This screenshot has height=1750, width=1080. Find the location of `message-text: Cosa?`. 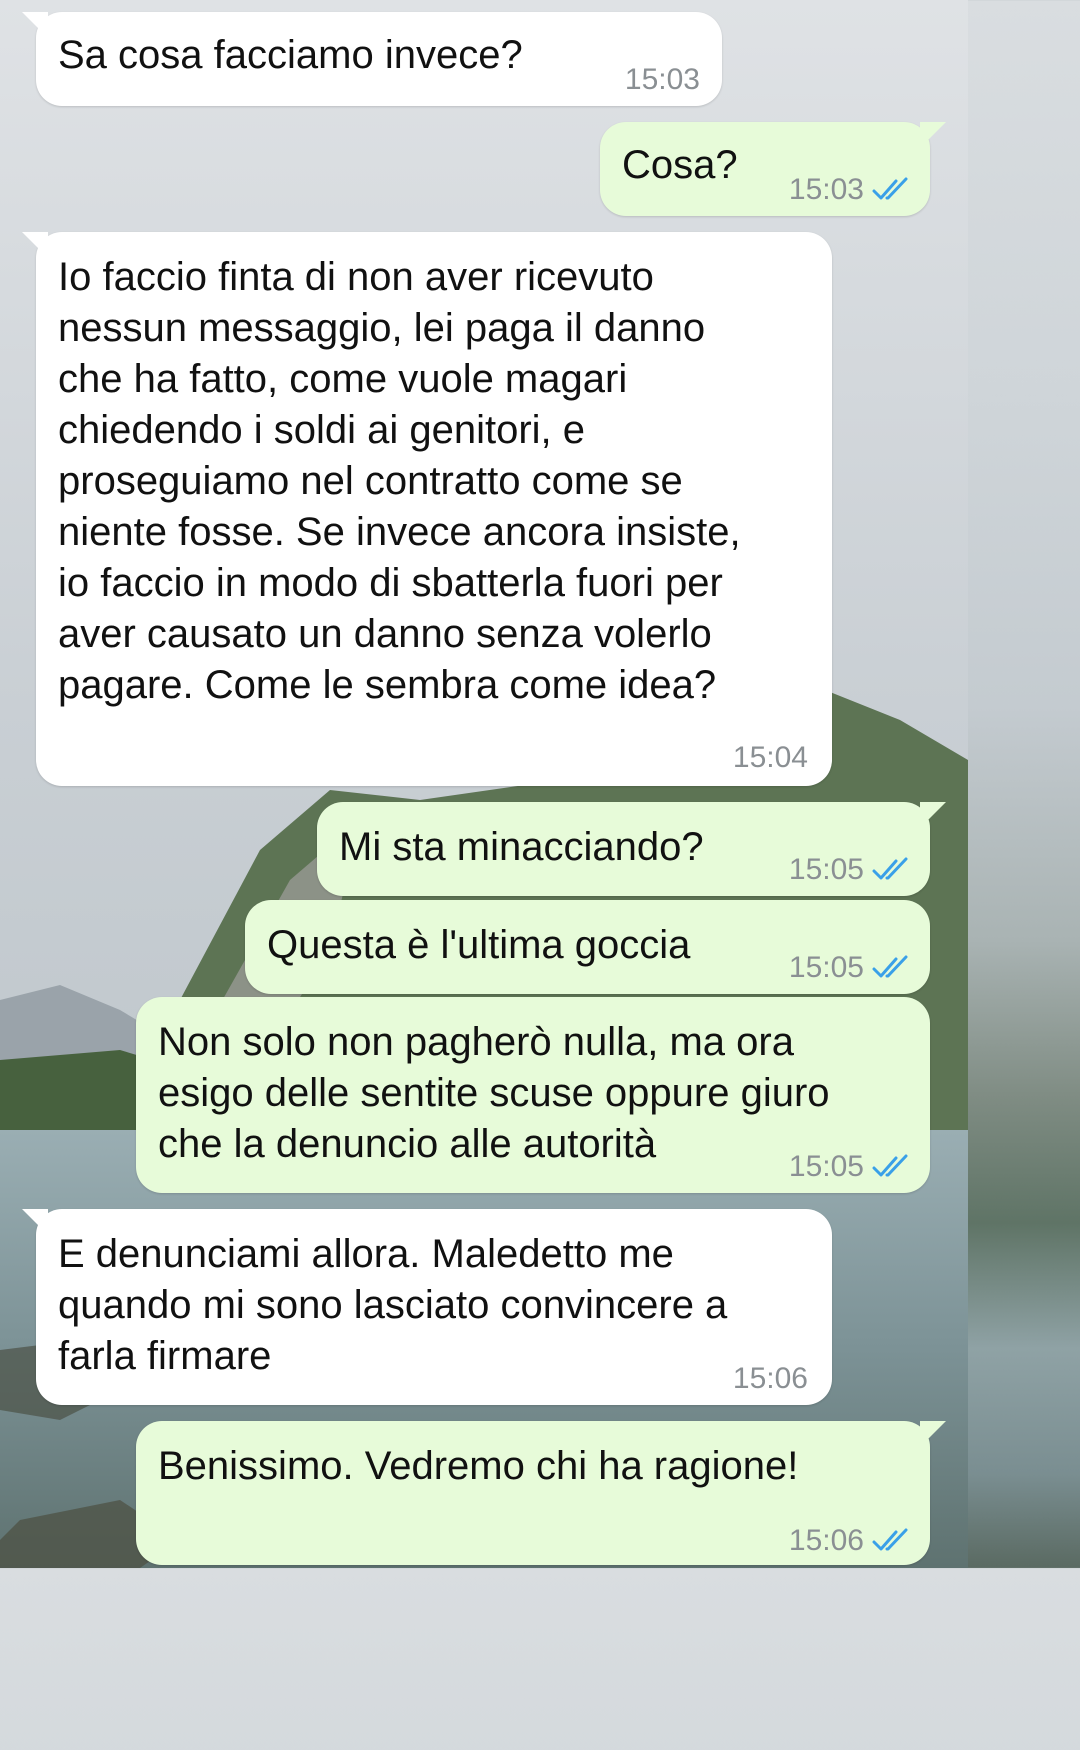

message-text: Cosa? is located at coordinates (680, 165).